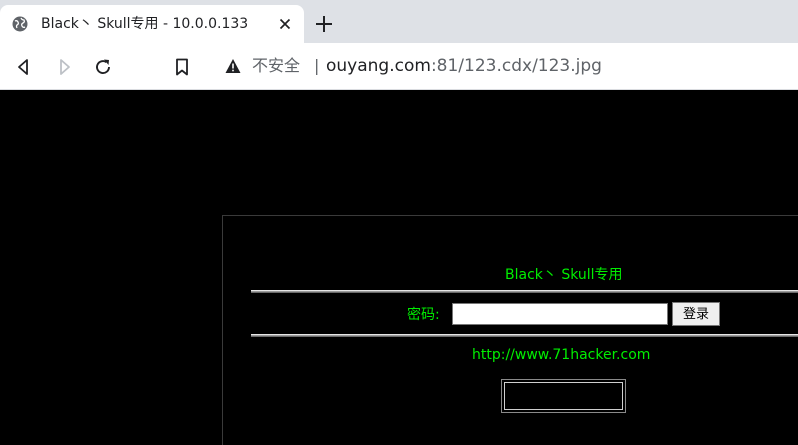 This screenshot has height=445, width=798. I want to click on new-tab-plus-icon, so click(324, 24).